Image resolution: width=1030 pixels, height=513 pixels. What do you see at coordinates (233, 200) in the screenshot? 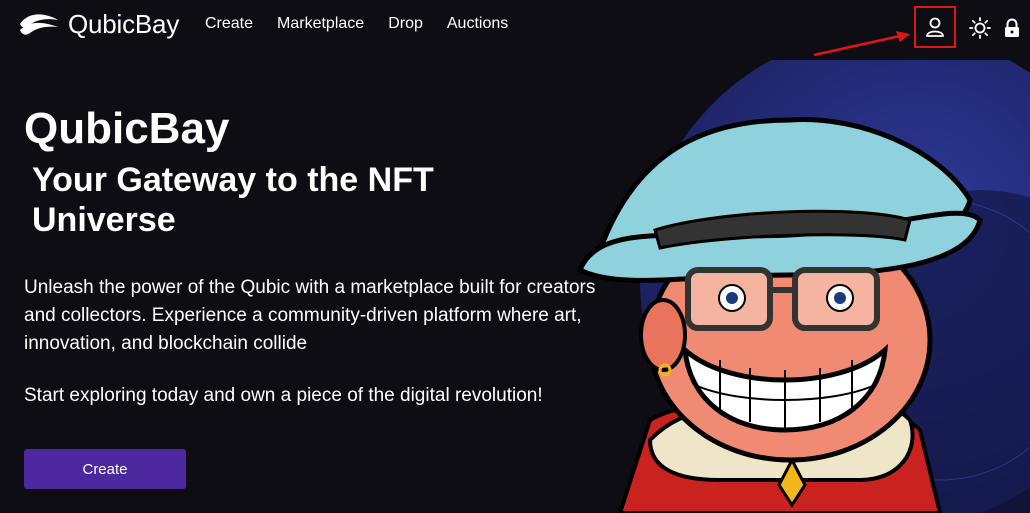
I see `hero-subtitle: Your Gateway to the NFT Universe` at bounding box center [233, 200].